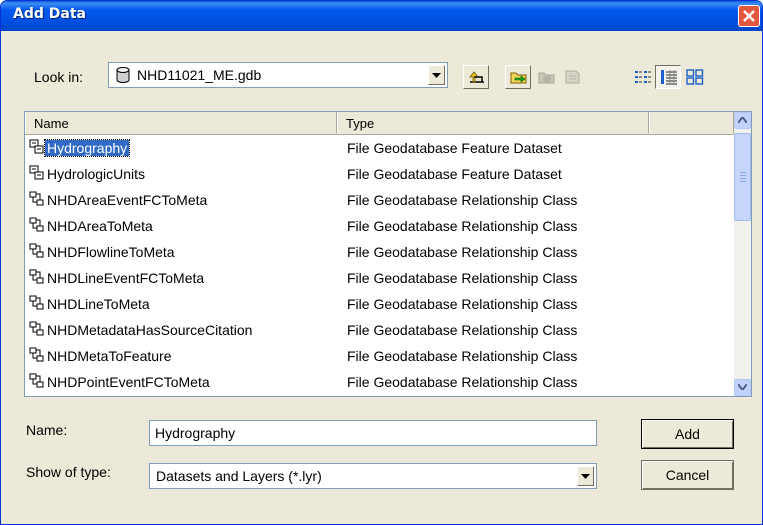 The height and width of the screenshot is (525, 763). I want to click on column-header-name: Name, so click(181, 122).